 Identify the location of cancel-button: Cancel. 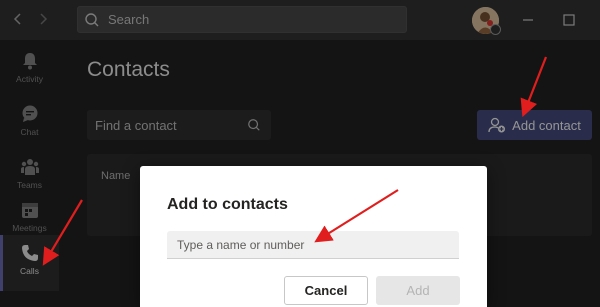
(326, 290).